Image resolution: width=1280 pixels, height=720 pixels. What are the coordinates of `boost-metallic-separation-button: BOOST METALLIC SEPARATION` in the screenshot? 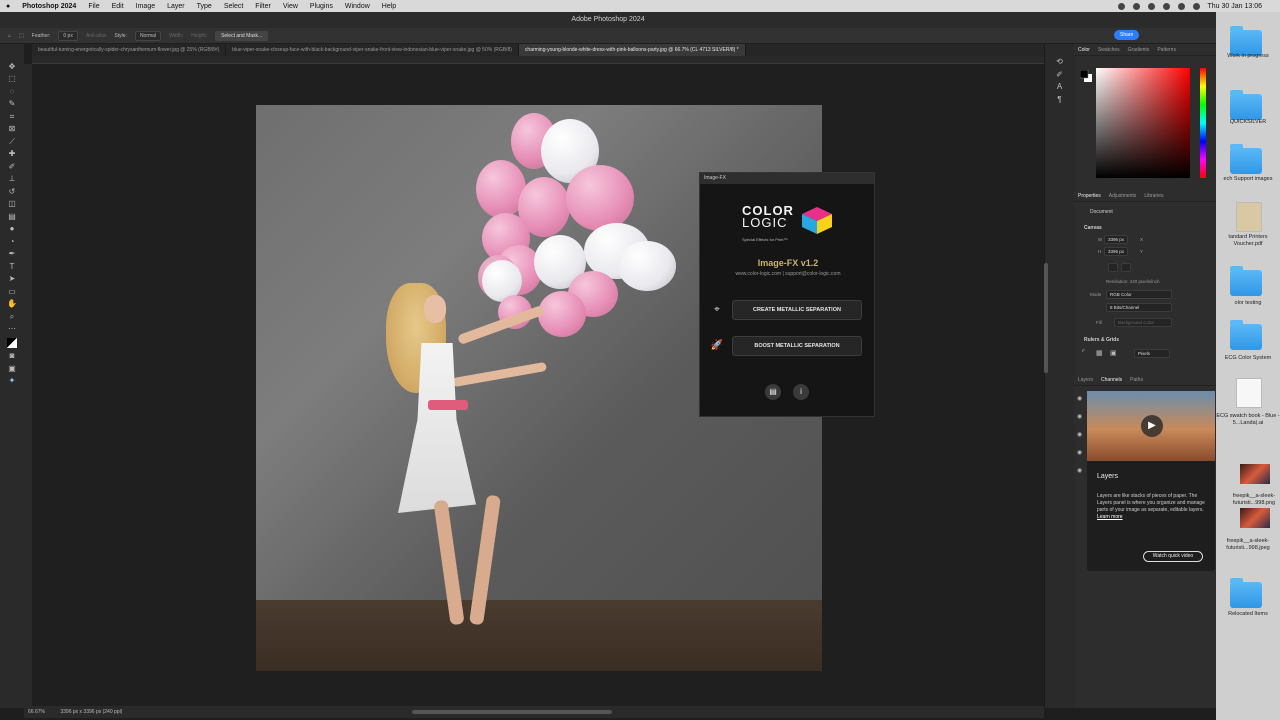 It's located at (797, 346).